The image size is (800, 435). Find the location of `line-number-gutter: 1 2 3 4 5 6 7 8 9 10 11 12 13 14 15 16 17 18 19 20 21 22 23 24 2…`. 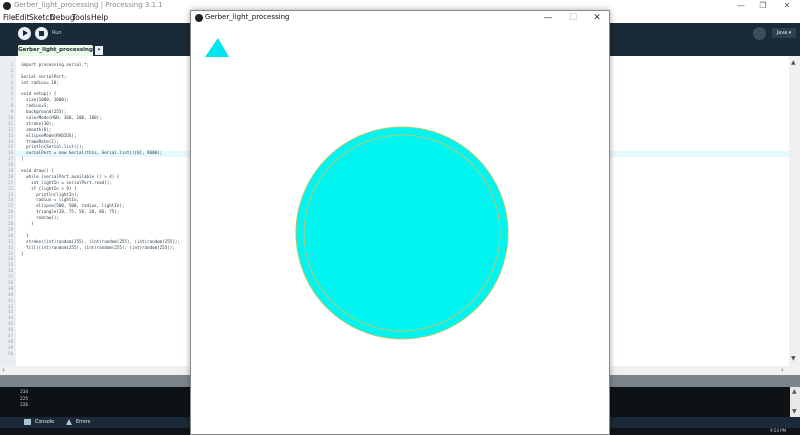

line-number-gutter: 1 2 3 4 5 6 7 8 9 10 11 12 13 14 15 16 17 18 19 20 21 22 23 24 2… is located at coordinates (8, 211).